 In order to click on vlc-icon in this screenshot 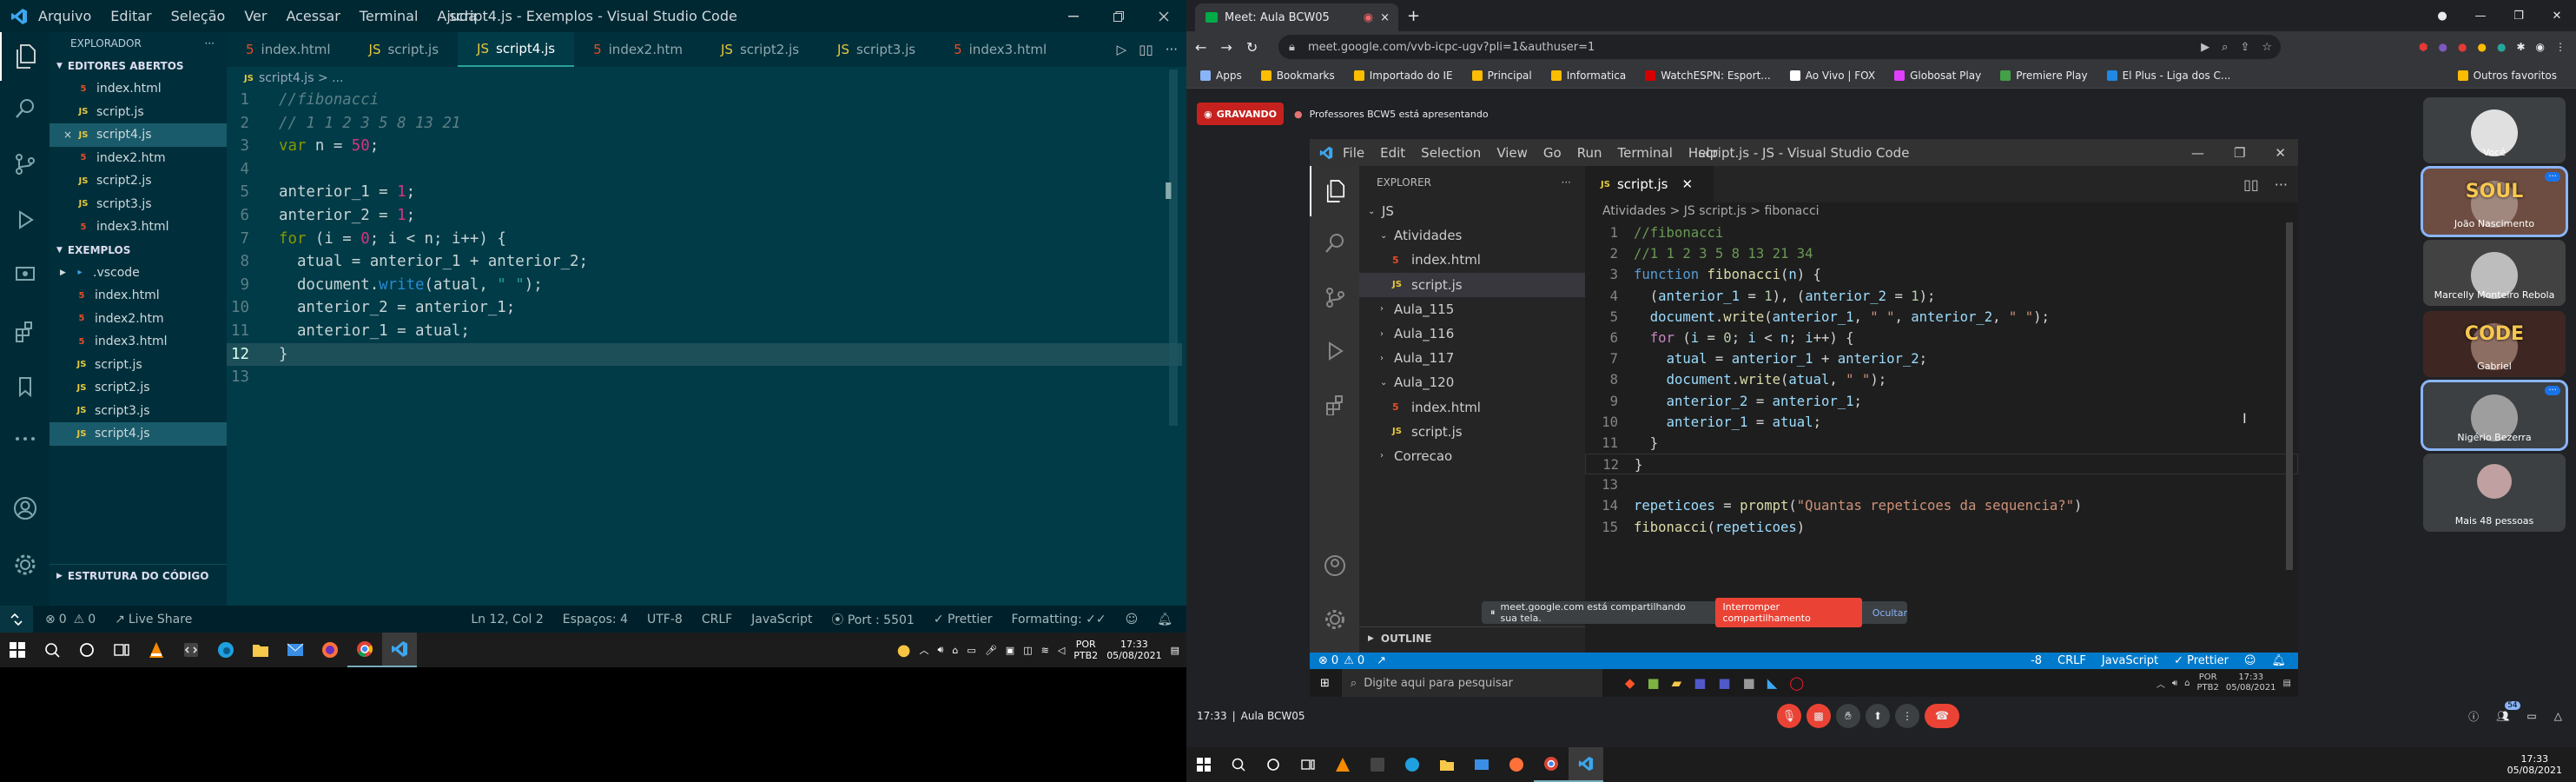, I will do `click(157, 650)`.